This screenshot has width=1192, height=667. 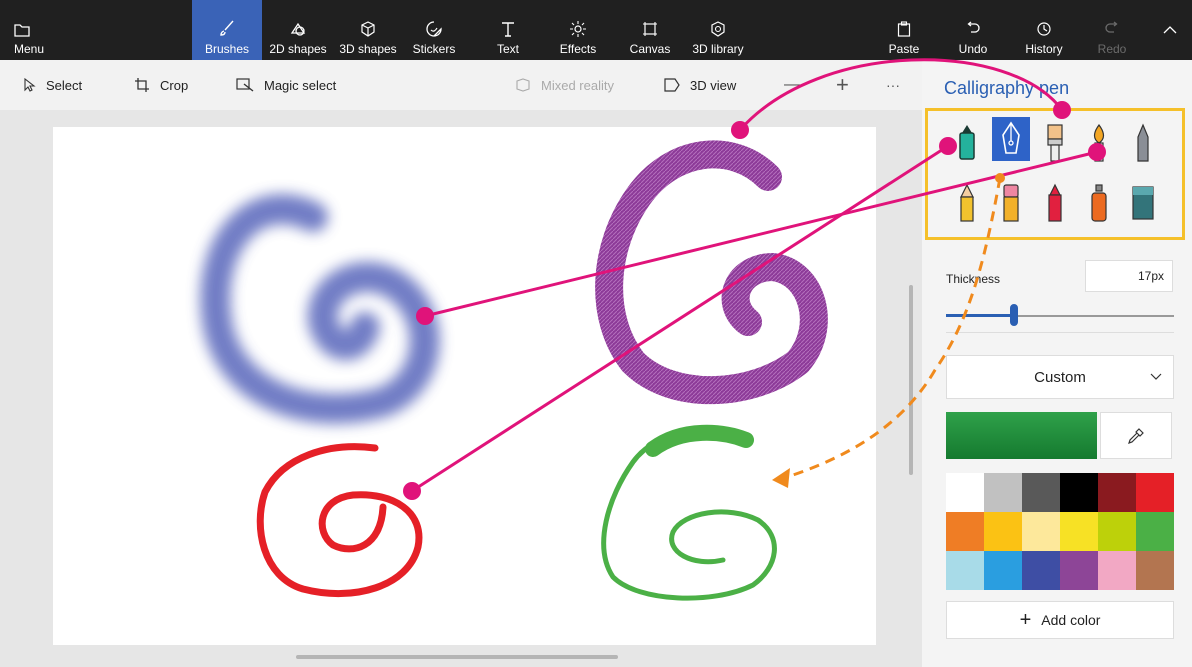 What do you see at coordinates (1000, 178) in the screenshot?
I see `callout-dot-orange` at bounding box center [1000, 178].